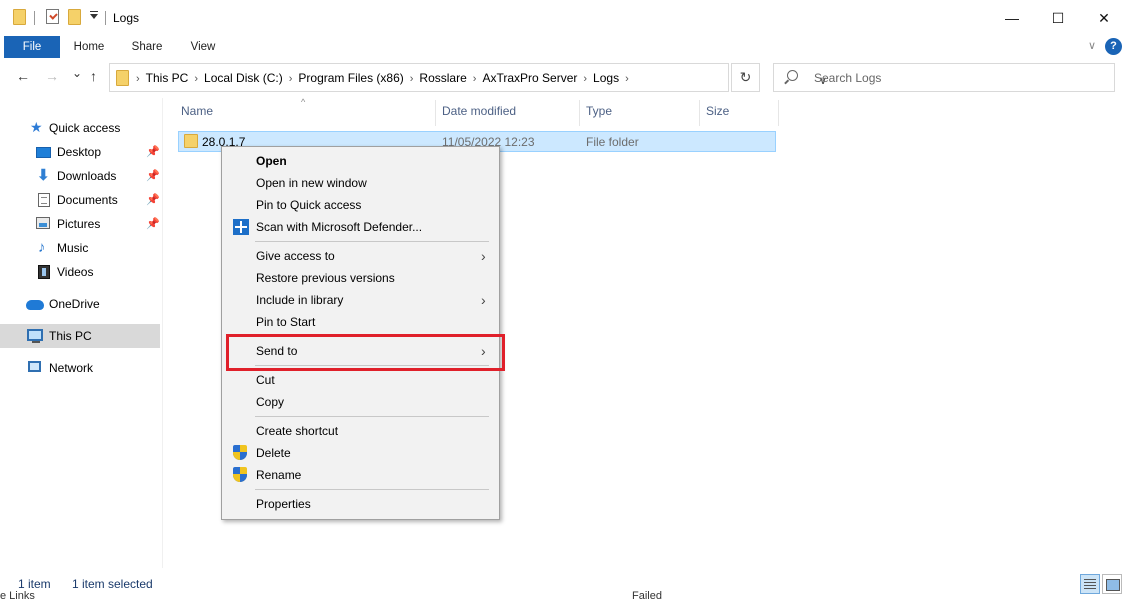 This screenshot has width=1131, height=600. I want to click on tab-home: Home, so click(89, 47).